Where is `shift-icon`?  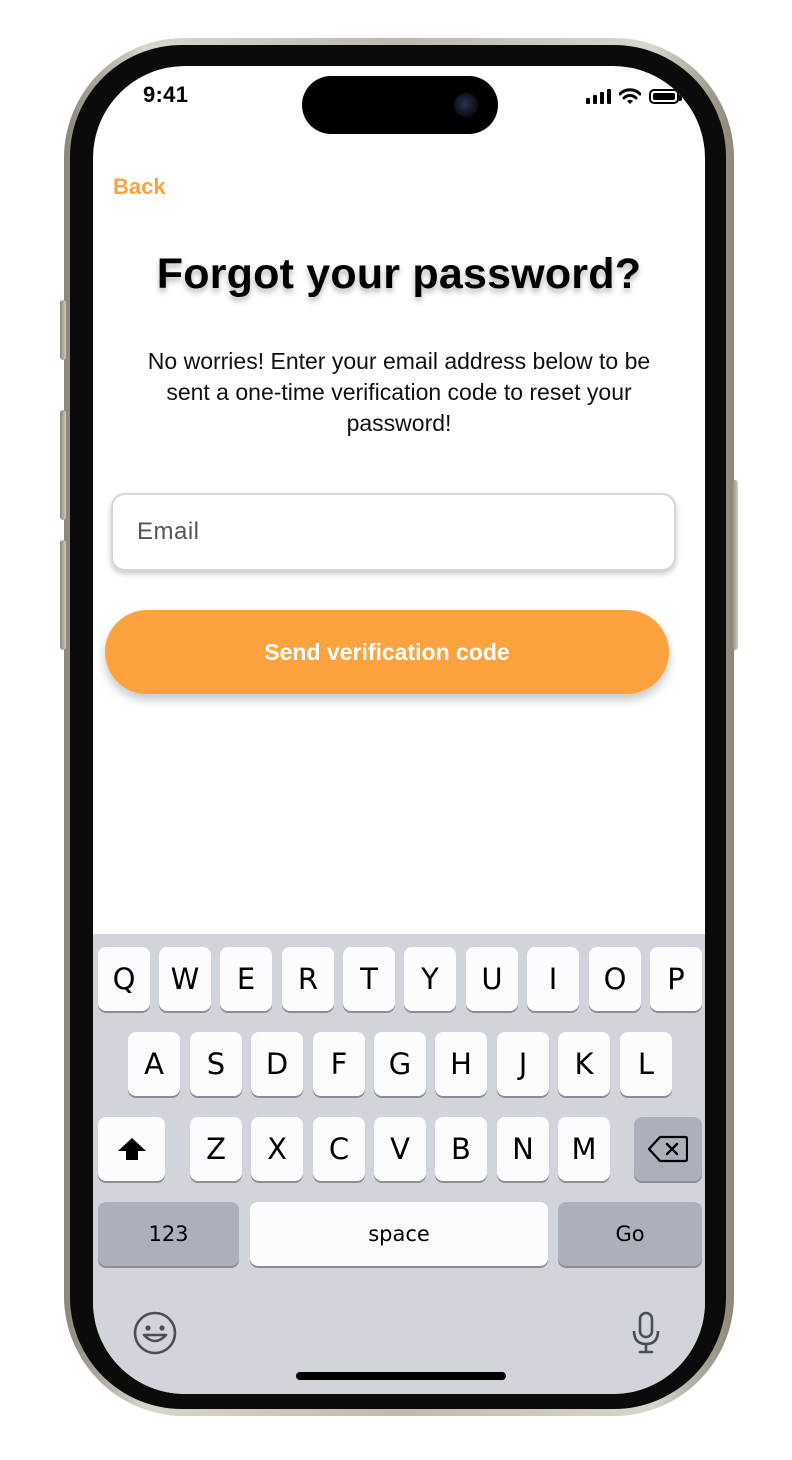
shift-icon is located at coordinates (131, 1149).